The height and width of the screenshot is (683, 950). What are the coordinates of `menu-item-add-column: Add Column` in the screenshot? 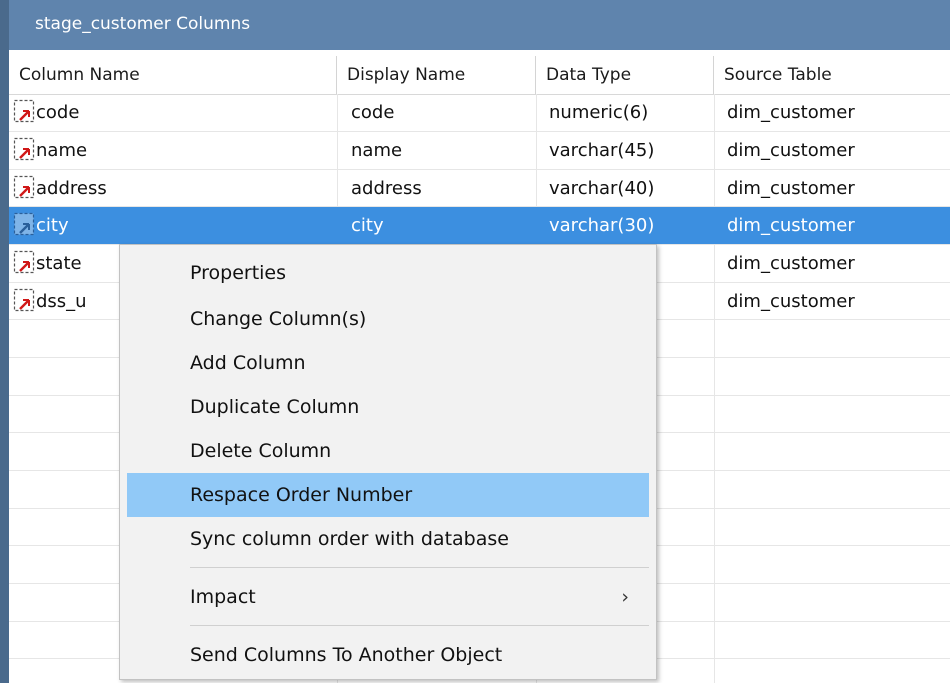 It's located at (388, 363).